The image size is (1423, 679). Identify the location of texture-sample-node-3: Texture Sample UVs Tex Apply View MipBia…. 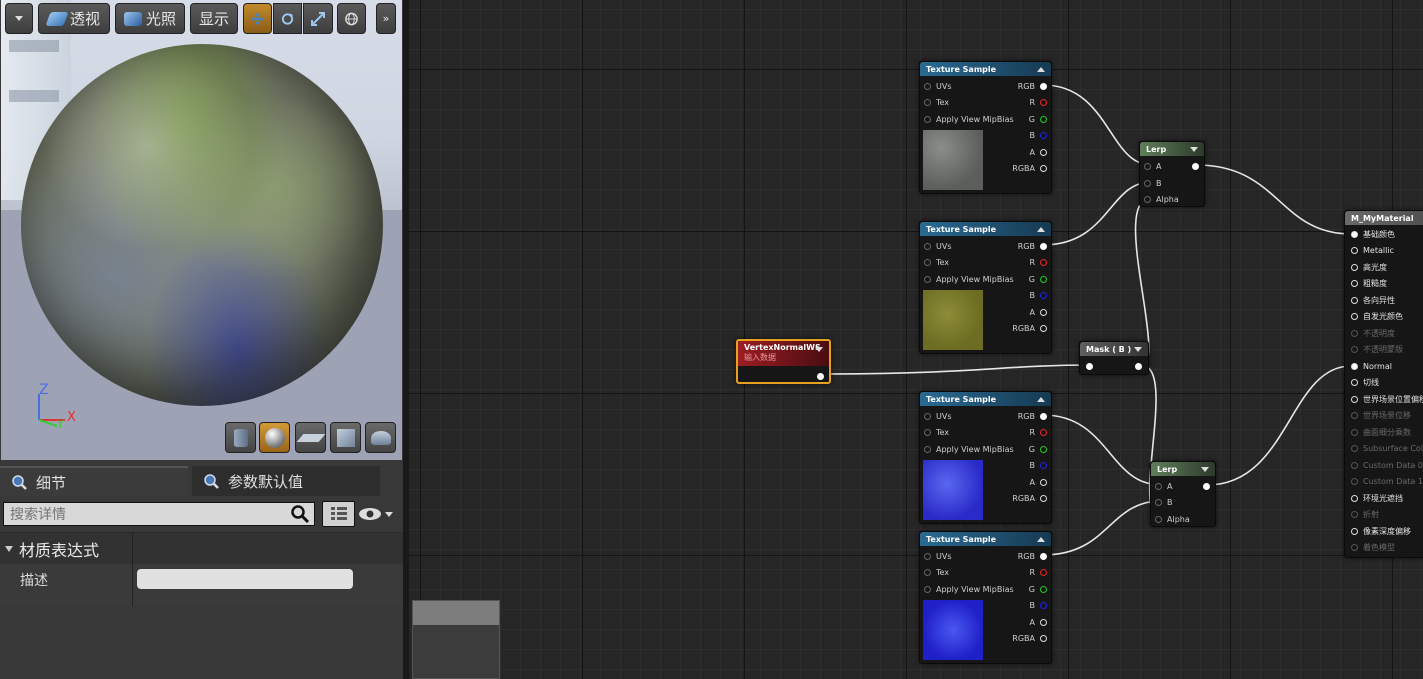
(985, 457).